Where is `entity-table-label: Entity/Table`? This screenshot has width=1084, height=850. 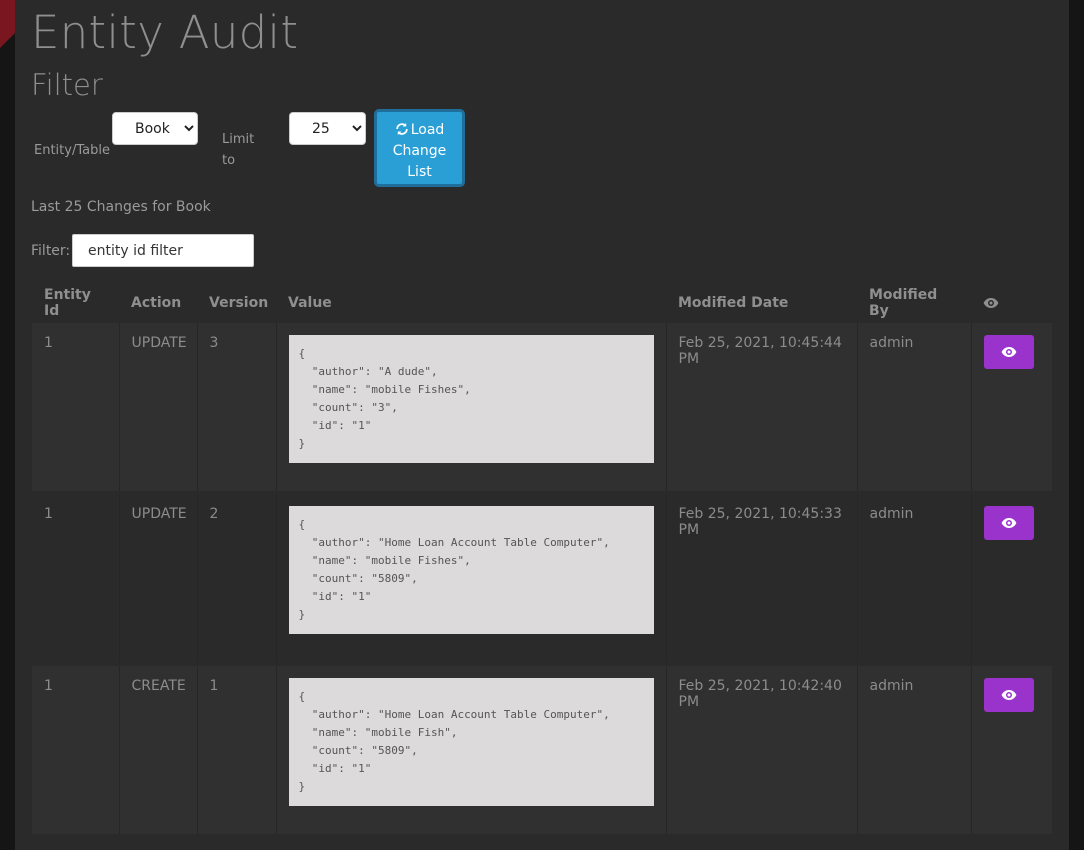
entity-table-label: Entity/Table is located at coordinates (72, 150).